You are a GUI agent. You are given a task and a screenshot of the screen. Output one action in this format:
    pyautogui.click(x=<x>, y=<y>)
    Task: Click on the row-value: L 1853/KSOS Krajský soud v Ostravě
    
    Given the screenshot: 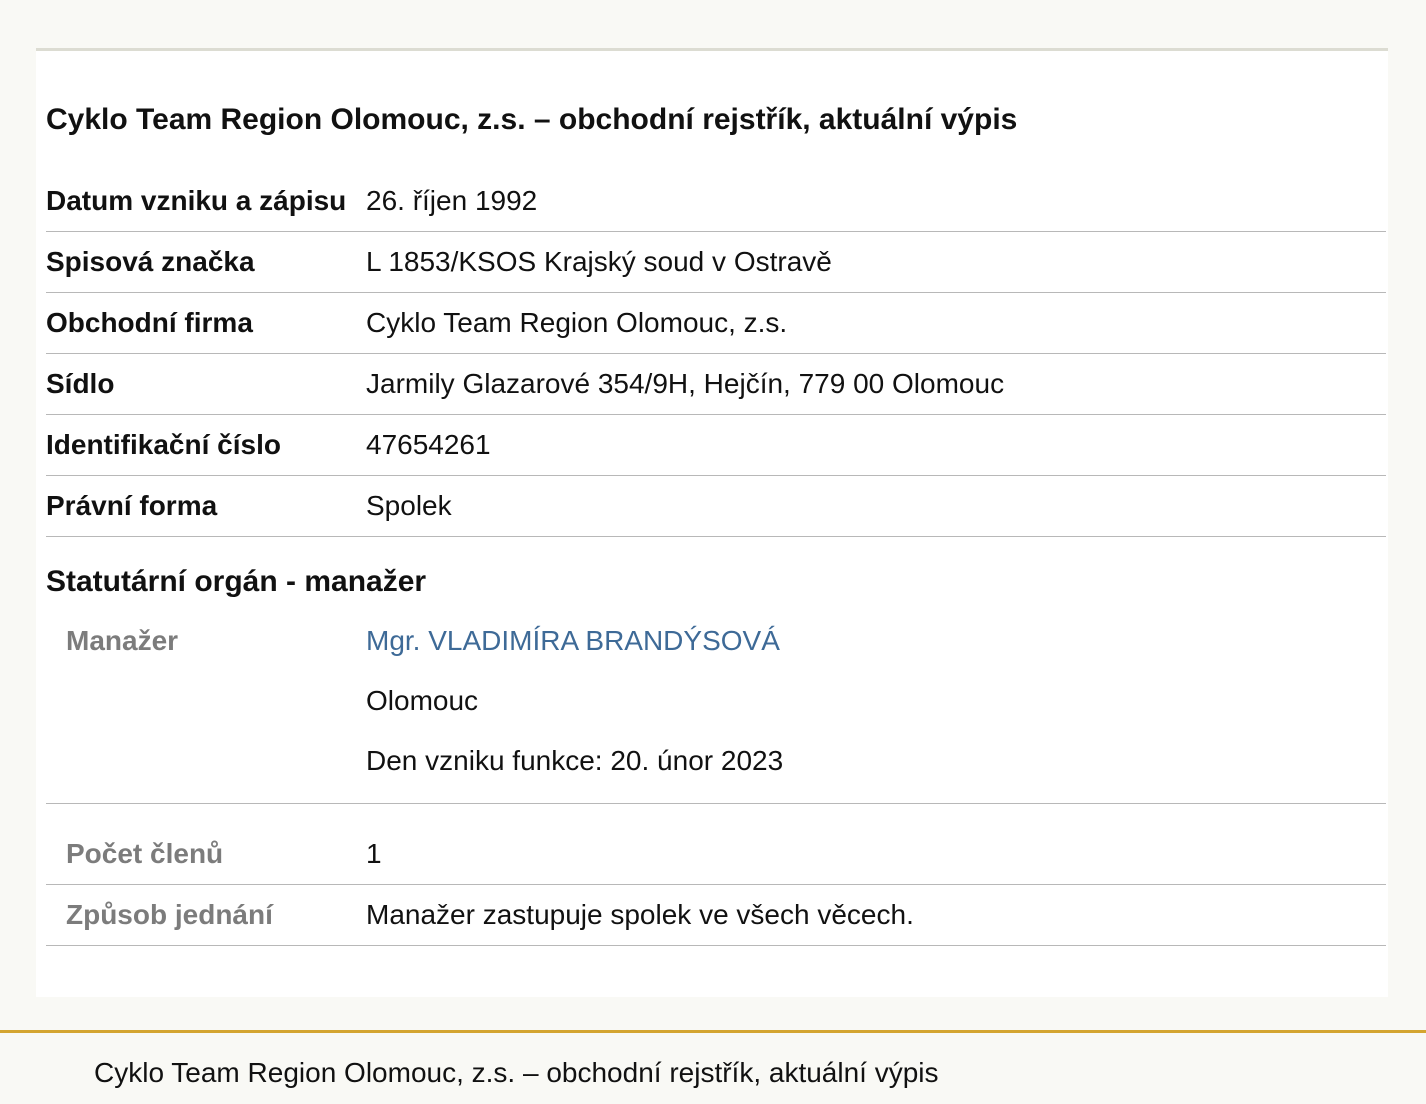 What is the action you would take?
    pyautogui.click(x=599, y=261)
    